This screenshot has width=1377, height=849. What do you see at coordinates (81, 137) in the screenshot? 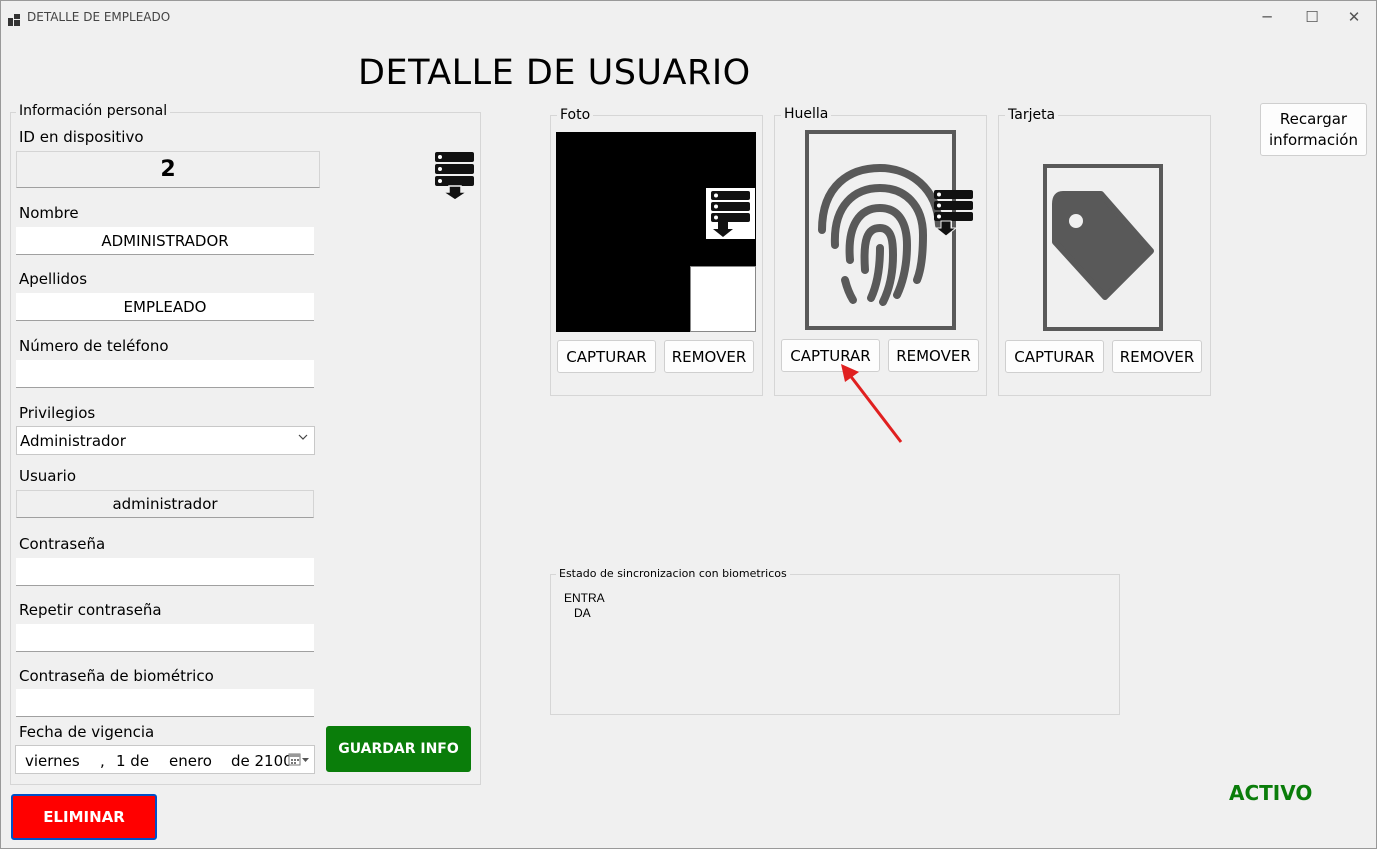
I see `device-id-label: ID en dispositivo` at bounding box center [81, 137].